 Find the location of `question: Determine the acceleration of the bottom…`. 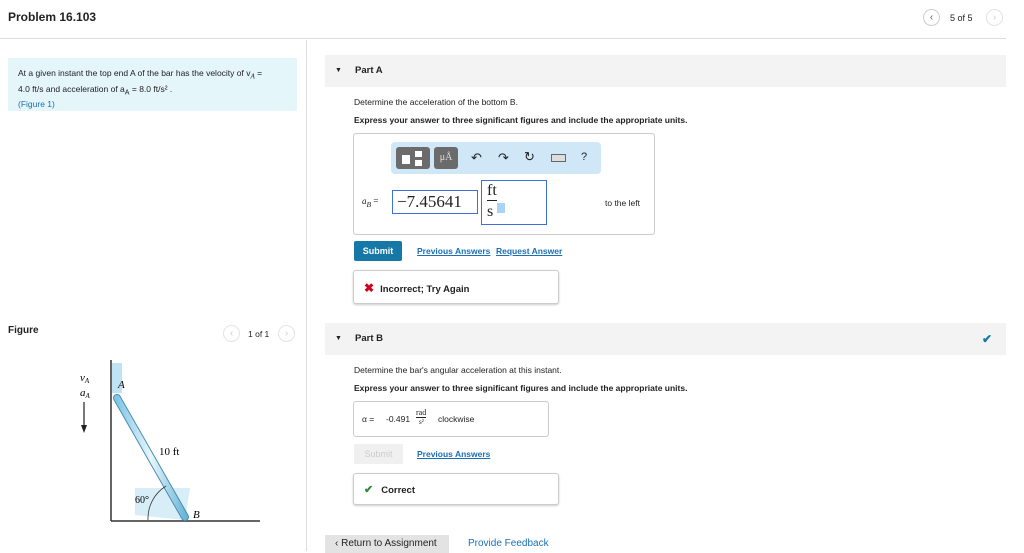

question: Determine the acceleration of the bottom… is located at coordinates (436, 102).